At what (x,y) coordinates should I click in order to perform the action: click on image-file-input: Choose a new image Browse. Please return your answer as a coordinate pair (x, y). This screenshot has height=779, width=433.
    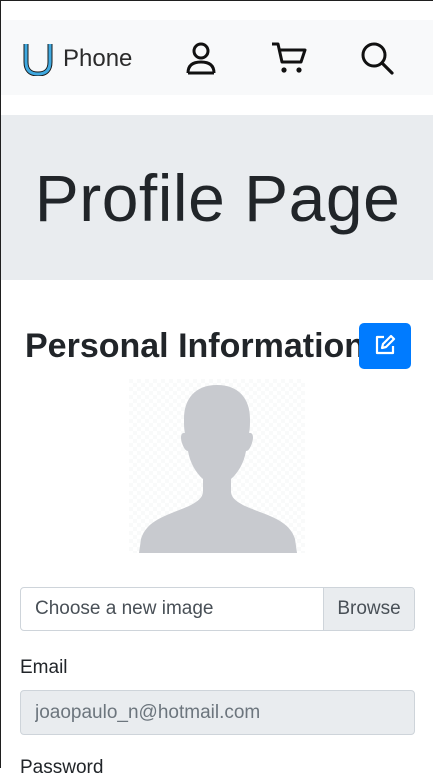
    Looking at the image, I should click on (217, 609).